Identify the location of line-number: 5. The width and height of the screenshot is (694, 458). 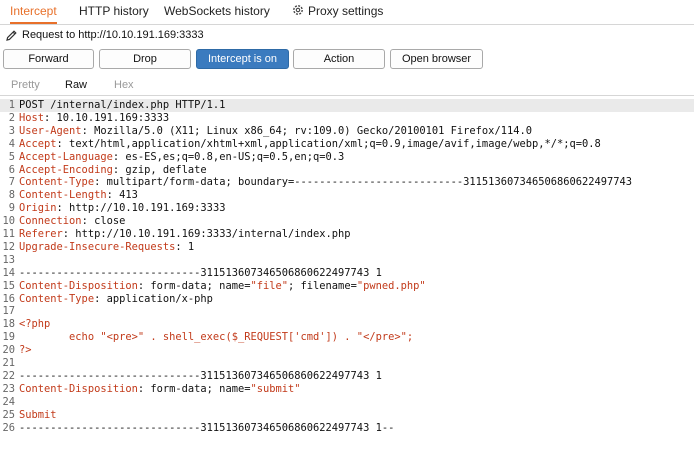
(11, 156).